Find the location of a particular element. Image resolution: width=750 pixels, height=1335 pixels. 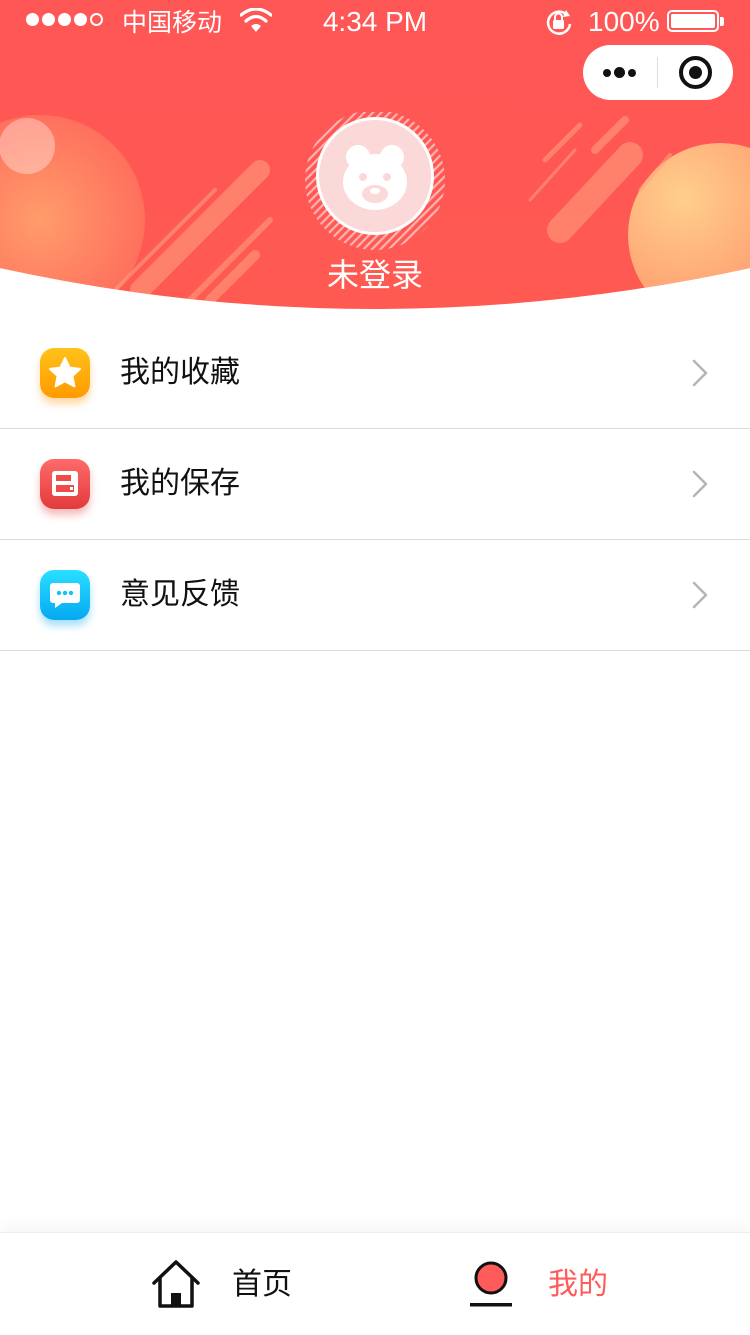

home-icon is located at coordinates (176, 1284).